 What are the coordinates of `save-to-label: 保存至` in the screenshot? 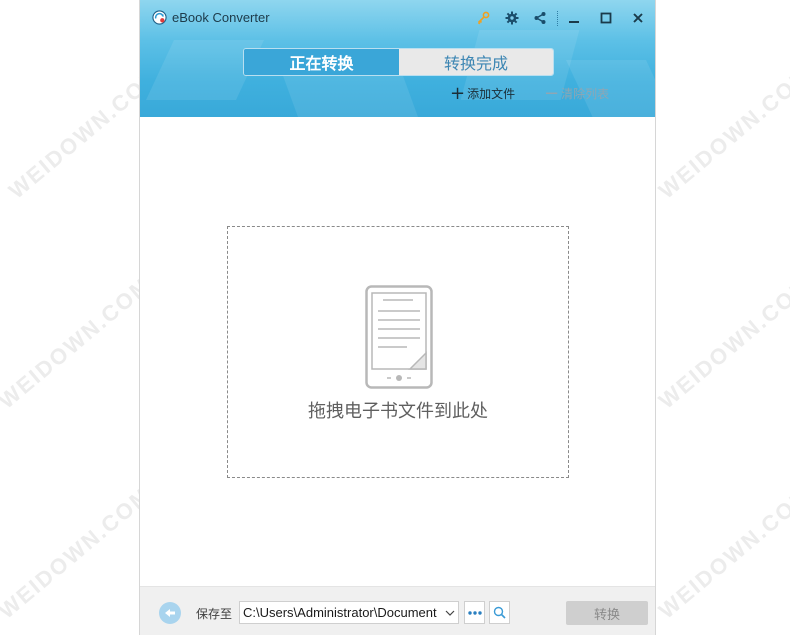 It's located at (214, 614).